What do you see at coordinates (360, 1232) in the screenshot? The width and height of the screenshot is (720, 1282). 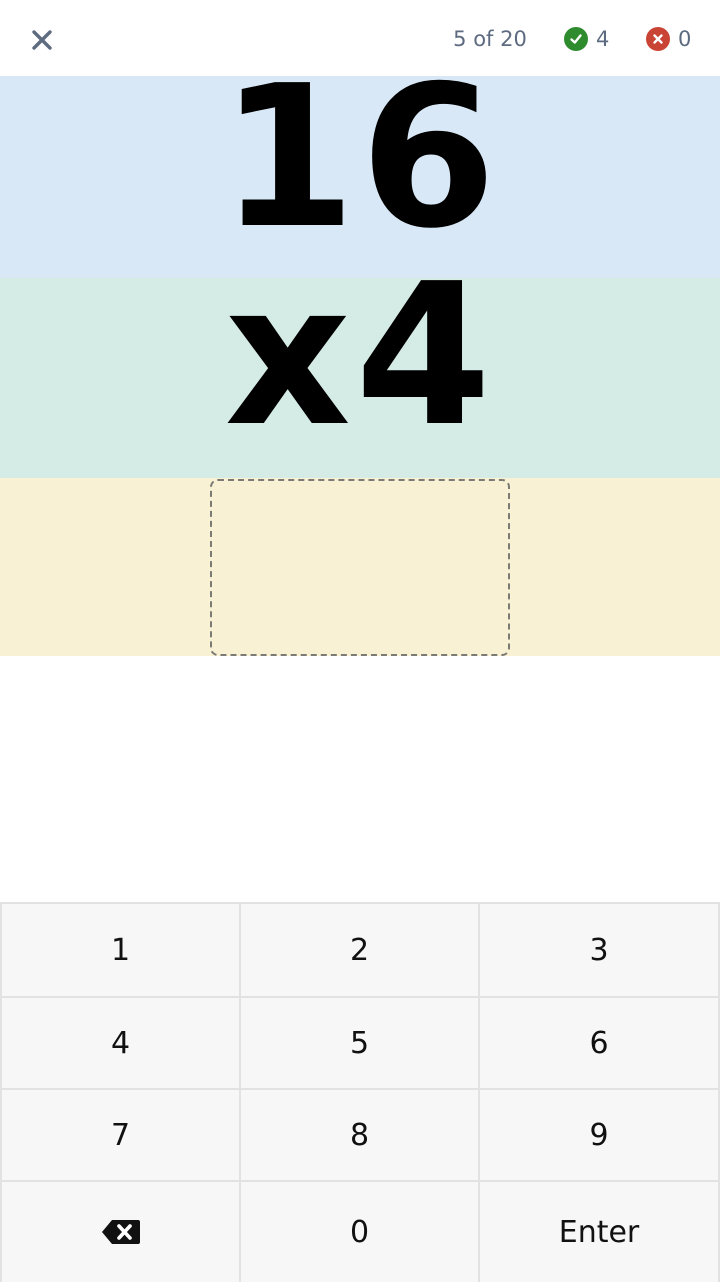 I see `key-0: 0` at bounding box center [360, 1232].